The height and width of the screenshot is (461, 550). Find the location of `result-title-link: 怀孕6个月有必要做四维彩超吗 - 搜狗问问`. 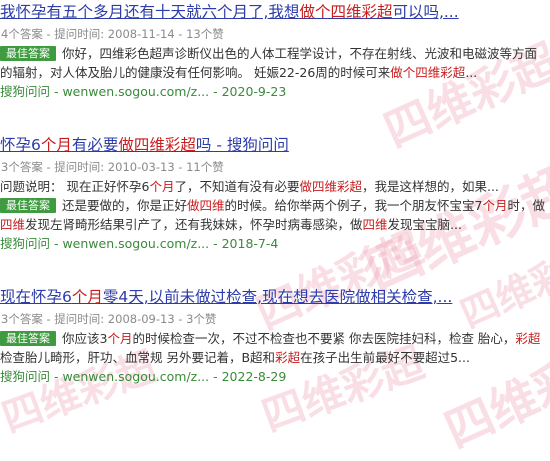

result-title-link: 怀孕6个月有必要做四维彩超吗 - 搜狗问问 is located at coordinates (275, 145).